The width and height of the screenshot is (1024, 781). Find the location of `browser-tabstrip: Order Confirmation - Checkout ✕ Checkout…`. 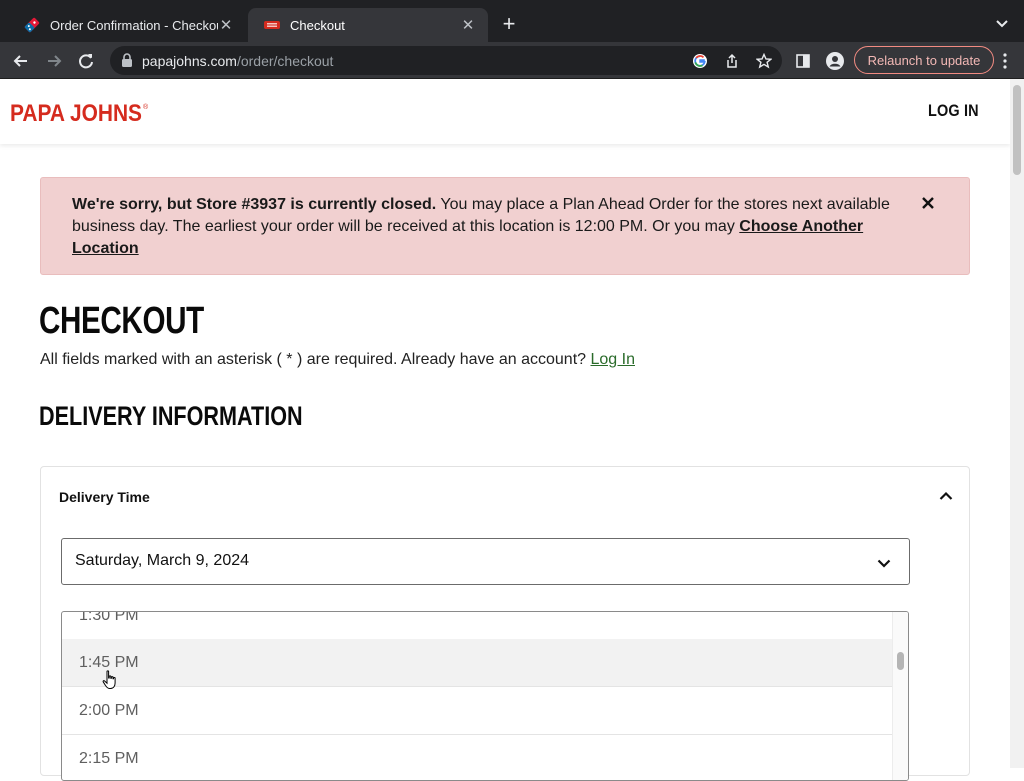

browser-tabstrip: Order Confirmation - Checkout ✕ Checkout… is located at coordinates (512, 21).